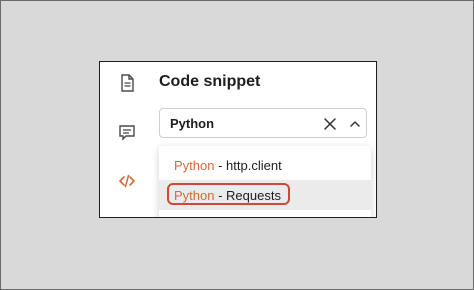 The width and height of the screenshot is (474, 290). Describe the element at coordinates (355, 124) in the screenshot. I see `chevron-up-icon` at that location.